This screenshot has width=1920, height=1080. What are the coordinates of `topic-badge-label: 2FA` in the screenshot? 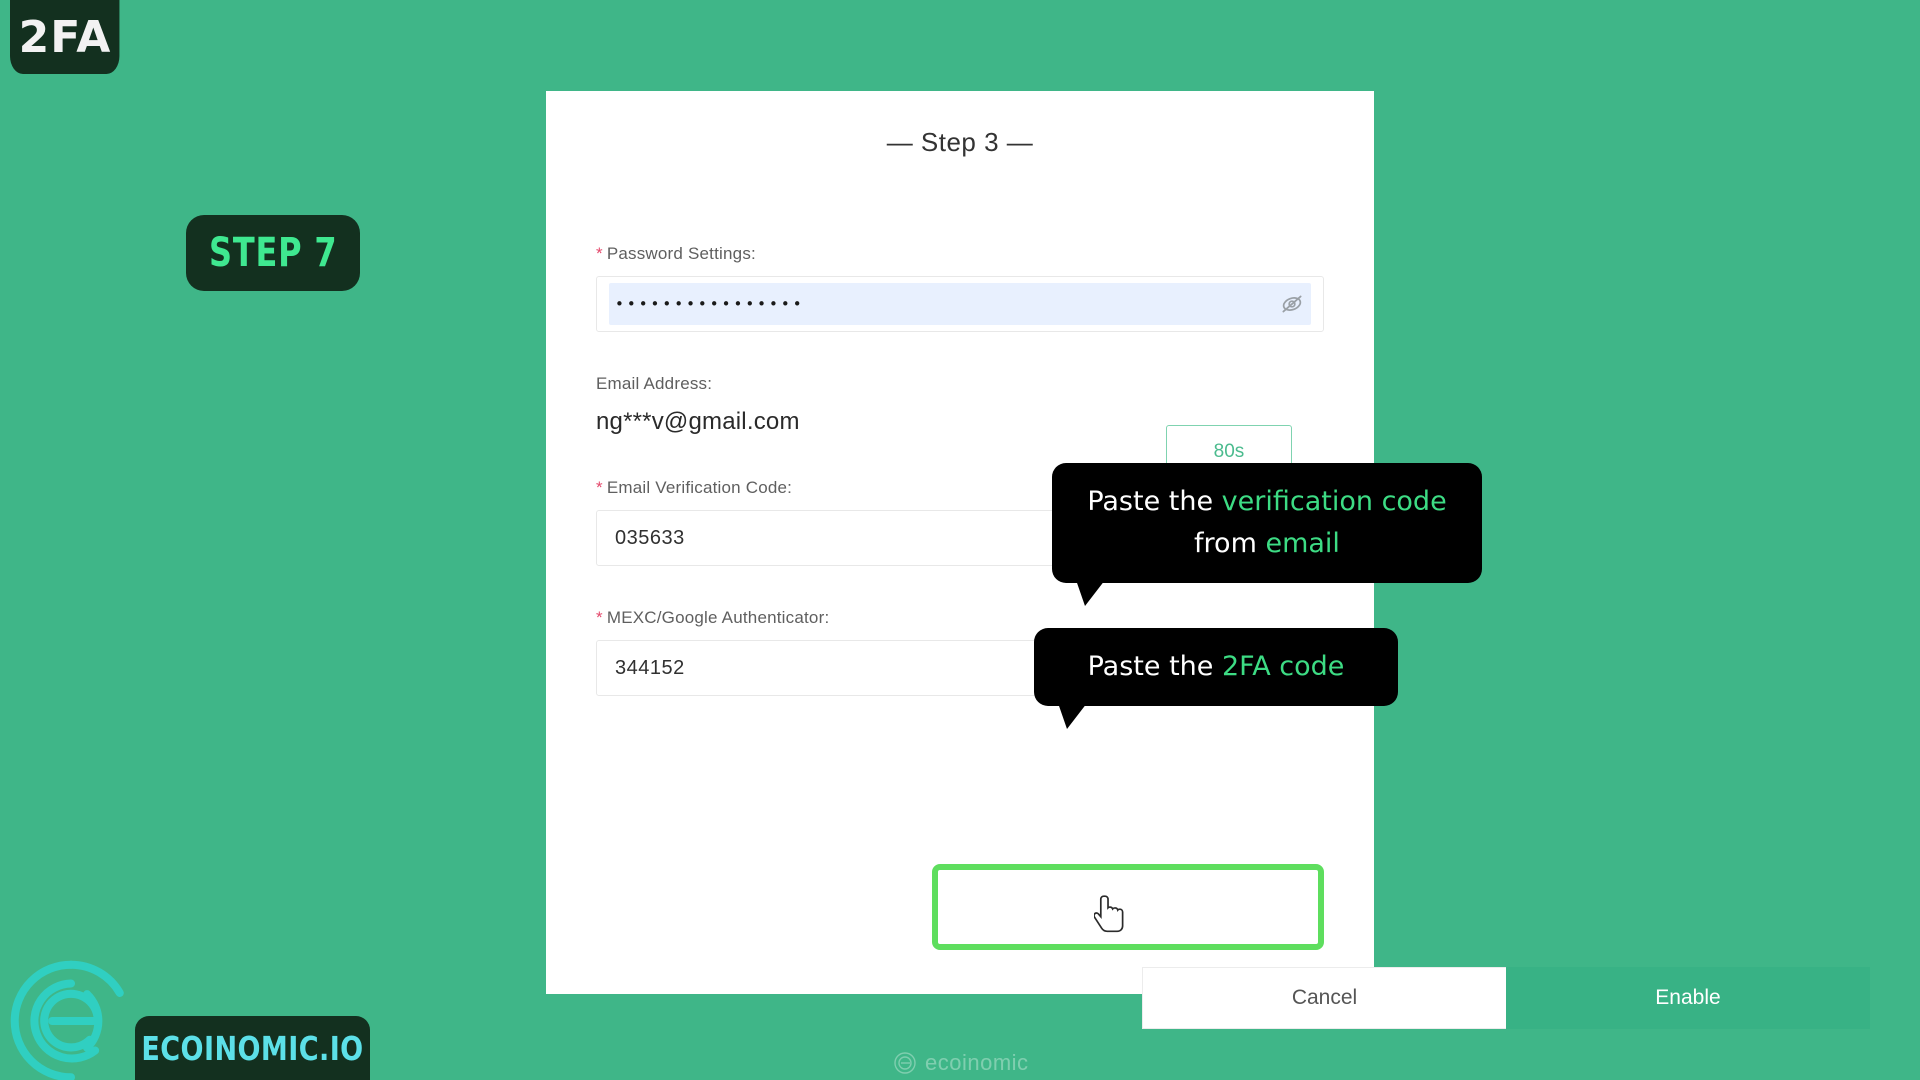 It's located at (65, 37).